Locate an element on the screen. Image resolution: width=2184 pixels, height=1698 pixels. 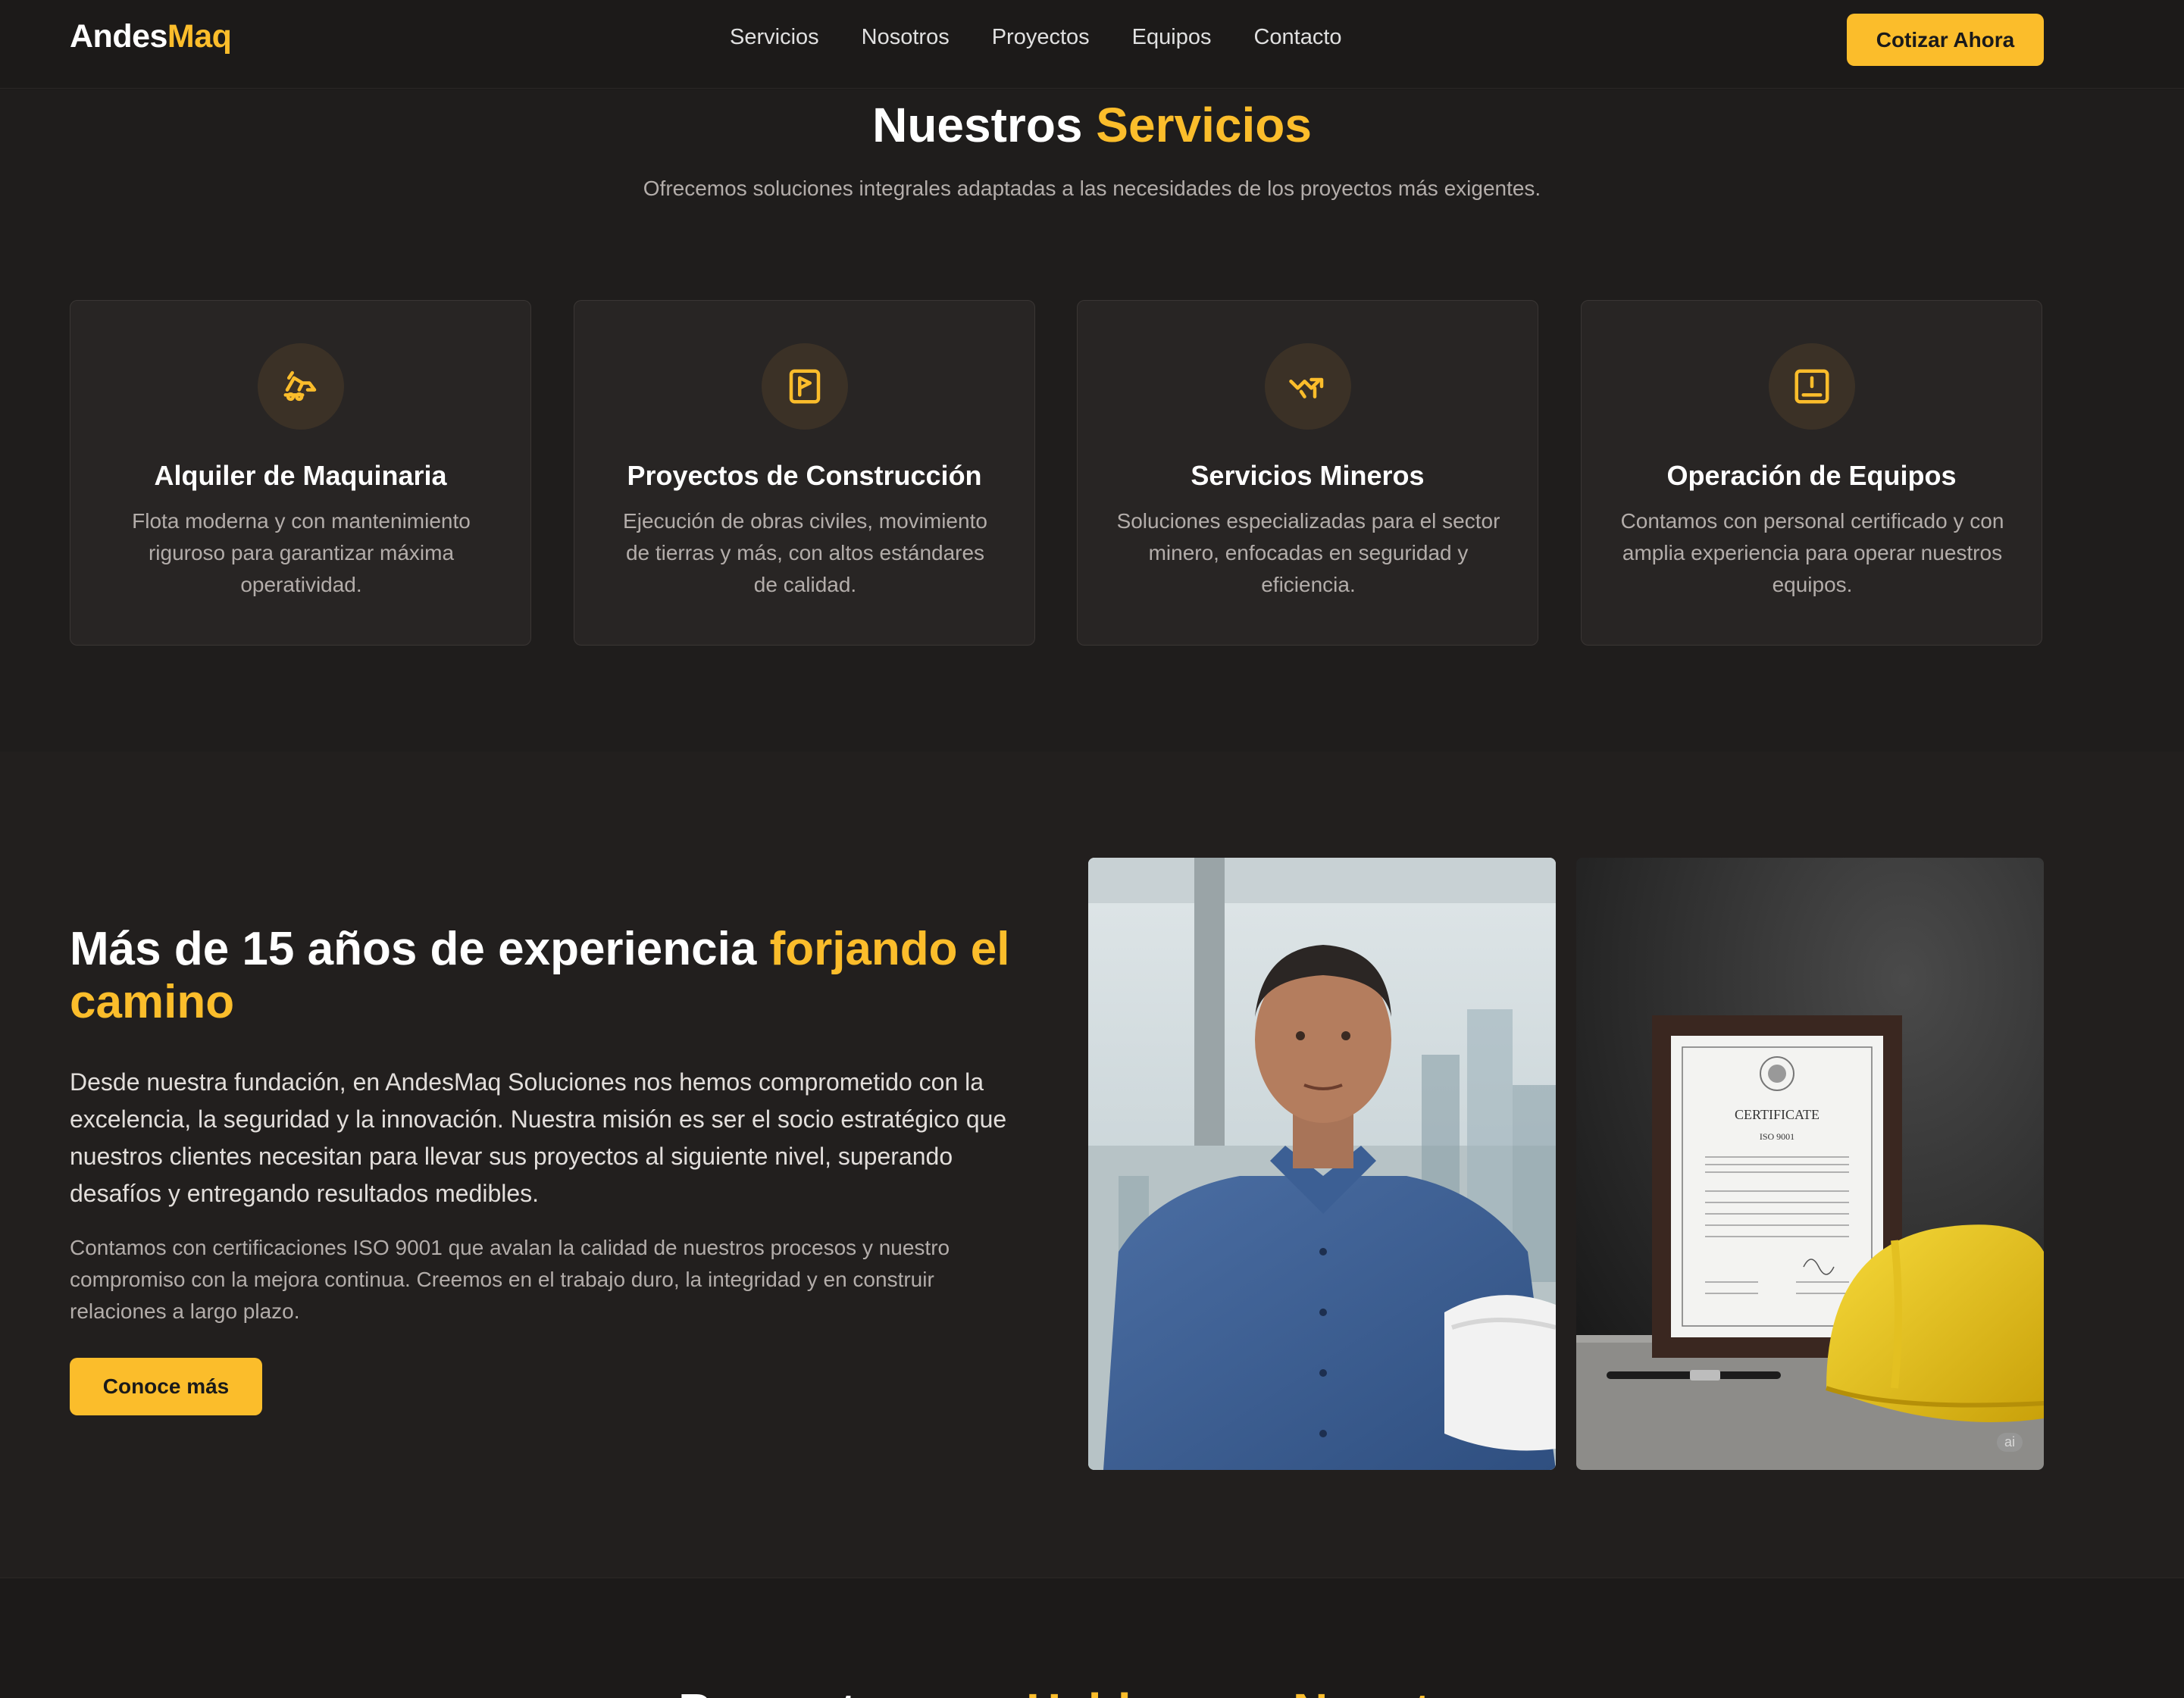
brand-logo: AndesMaq is located at coordinates (151, 36).